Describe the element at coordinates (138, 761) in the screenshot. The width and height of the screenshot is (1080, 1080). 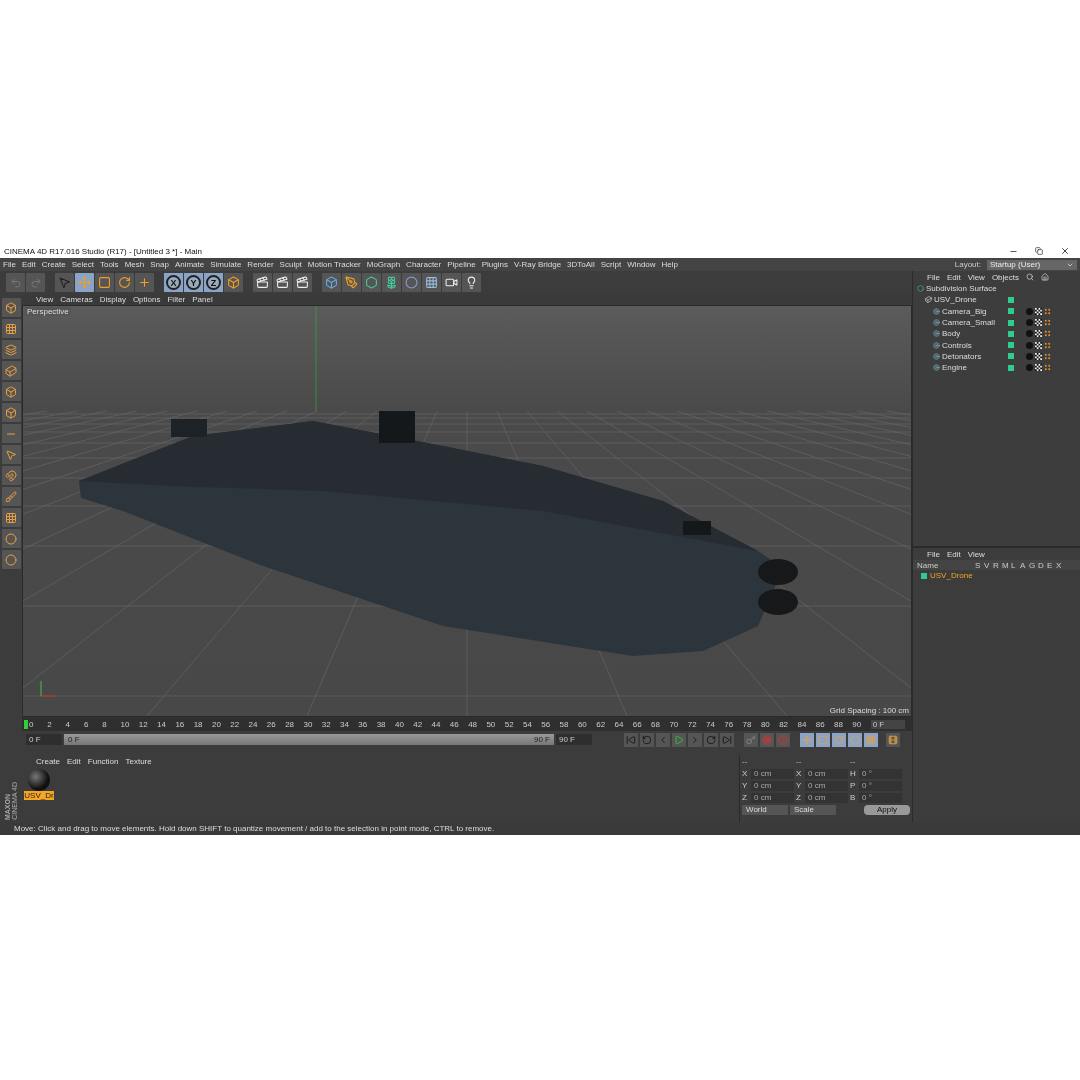
I see `material-menu-item: Texture` at that location.